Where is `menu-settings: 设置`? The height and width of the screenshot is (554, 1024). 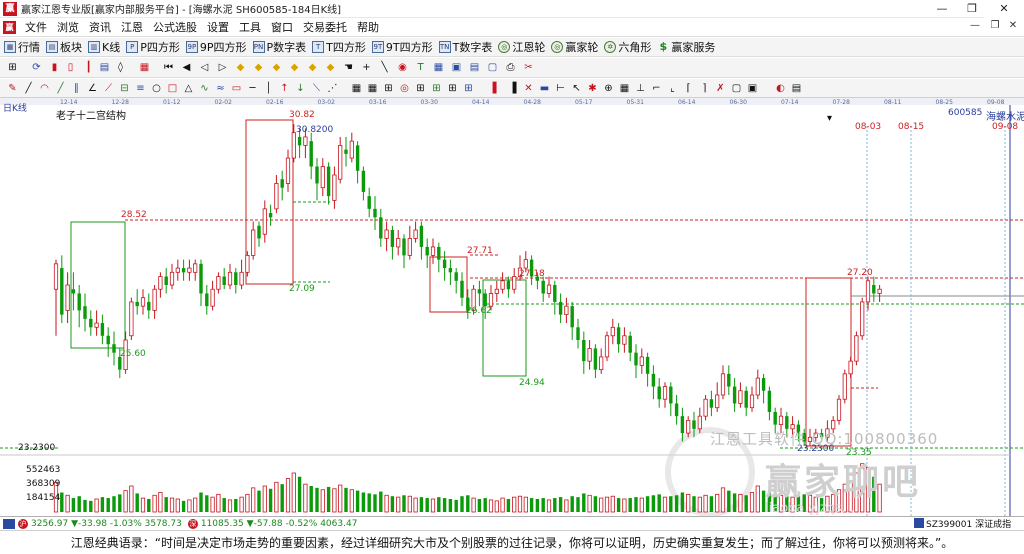 menu-settings: 设置 is located at coordinates (218, 27).